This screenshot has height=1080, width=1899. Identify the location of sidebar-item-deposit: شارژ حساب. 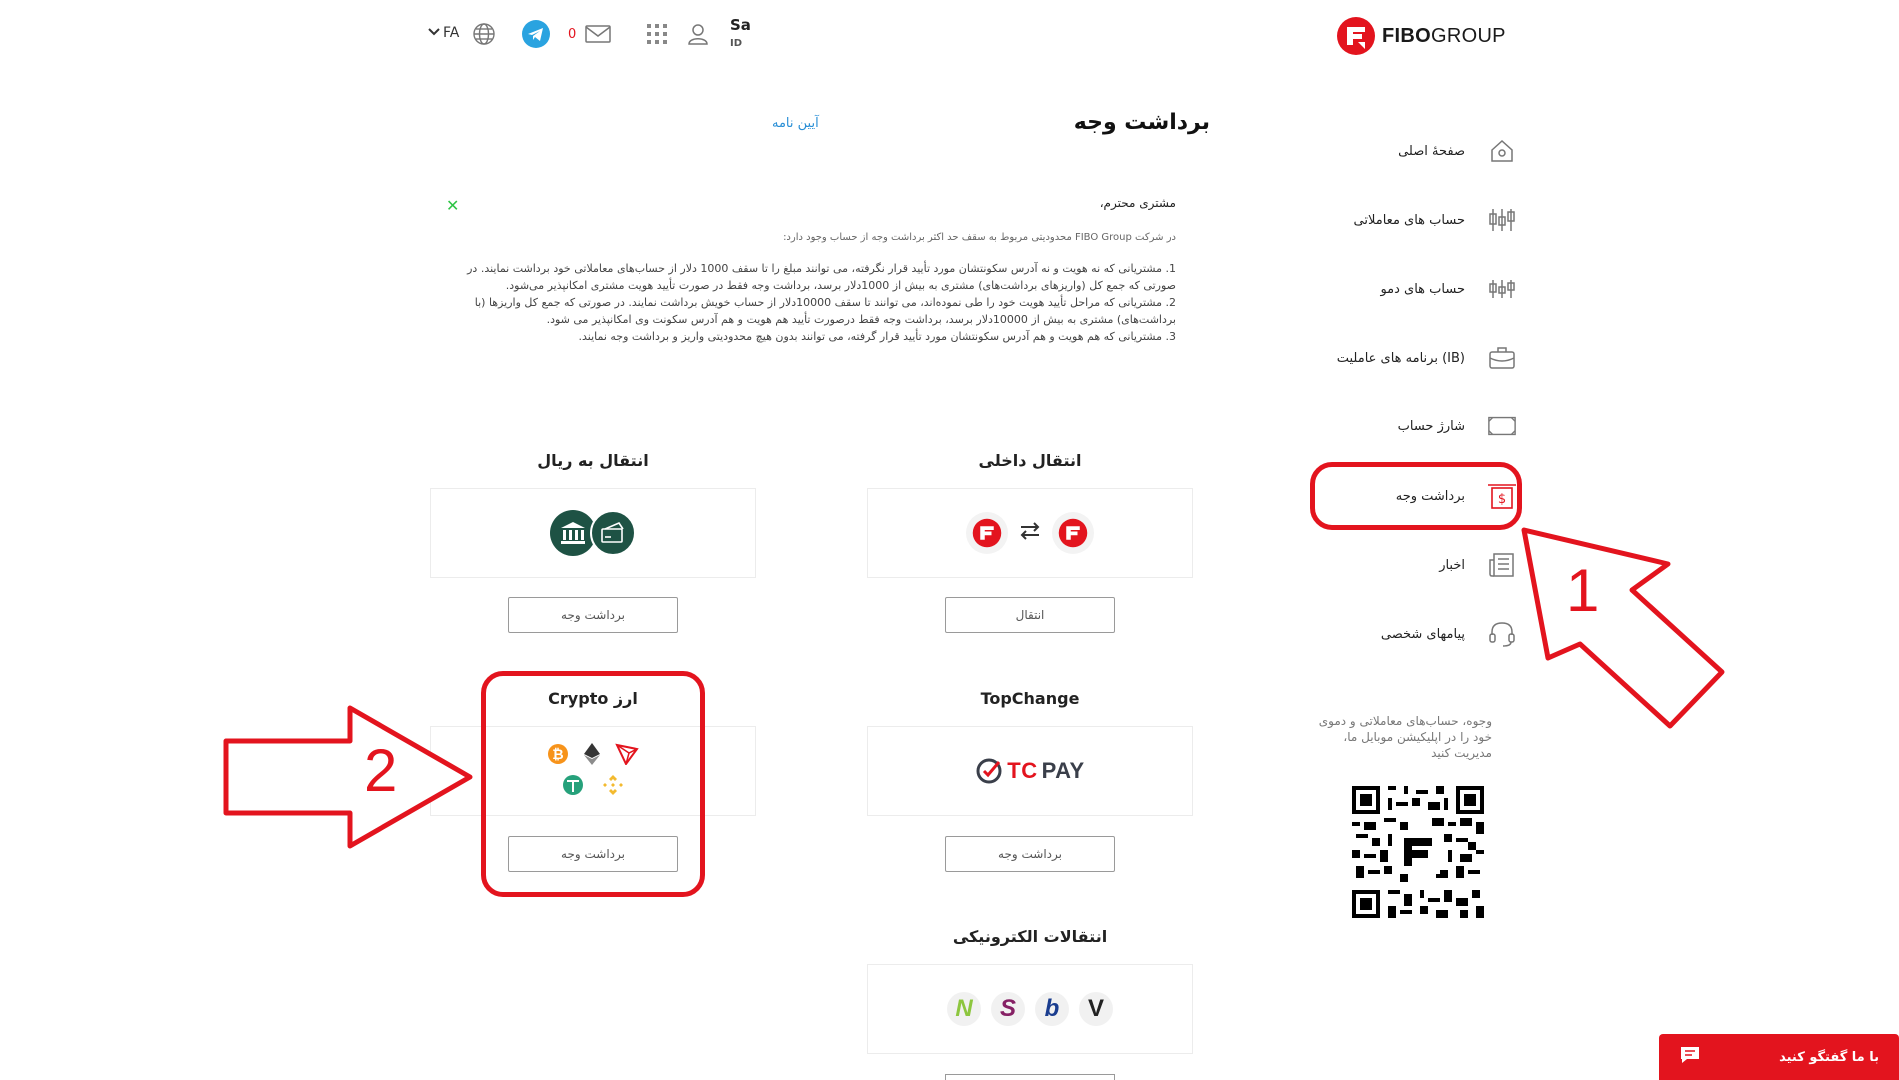
(1397, 426).